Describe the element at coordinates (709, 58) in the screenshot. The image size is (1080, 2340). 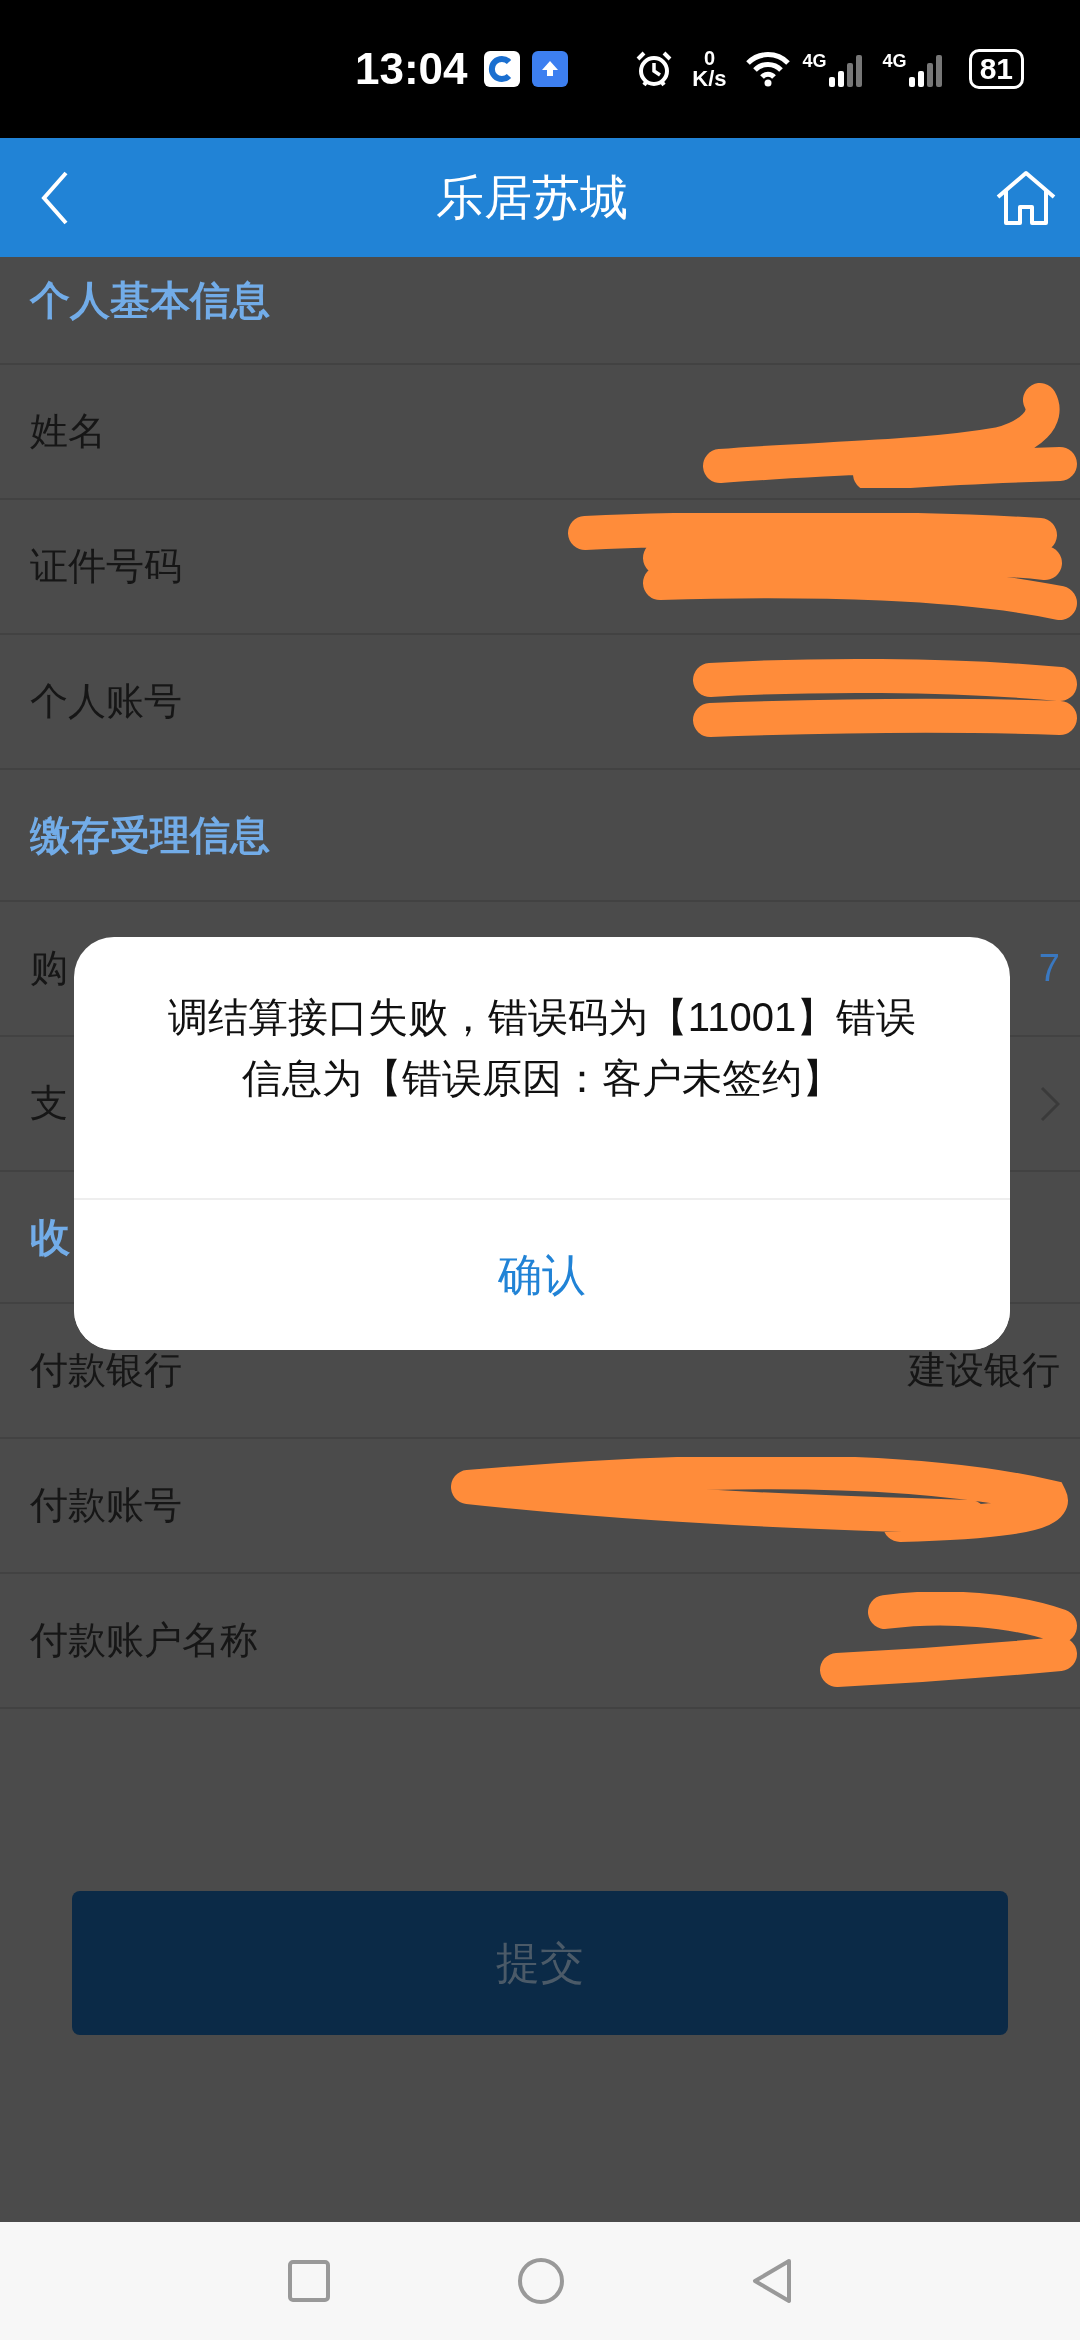
I see `network-speed-value: 0` at that location.